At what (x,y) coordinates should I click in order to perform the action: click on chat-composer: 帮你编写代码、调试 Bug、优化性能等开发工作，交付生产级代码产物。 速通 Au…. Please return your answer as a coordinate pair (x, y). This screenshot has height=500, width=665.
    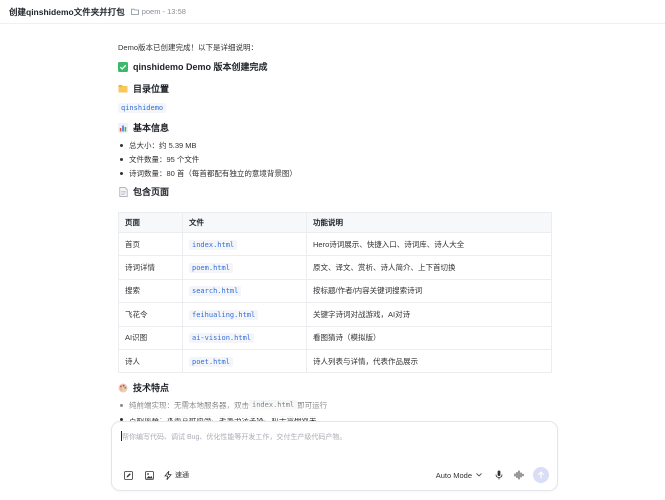
    Looking at the image, I should click on (334, 456).